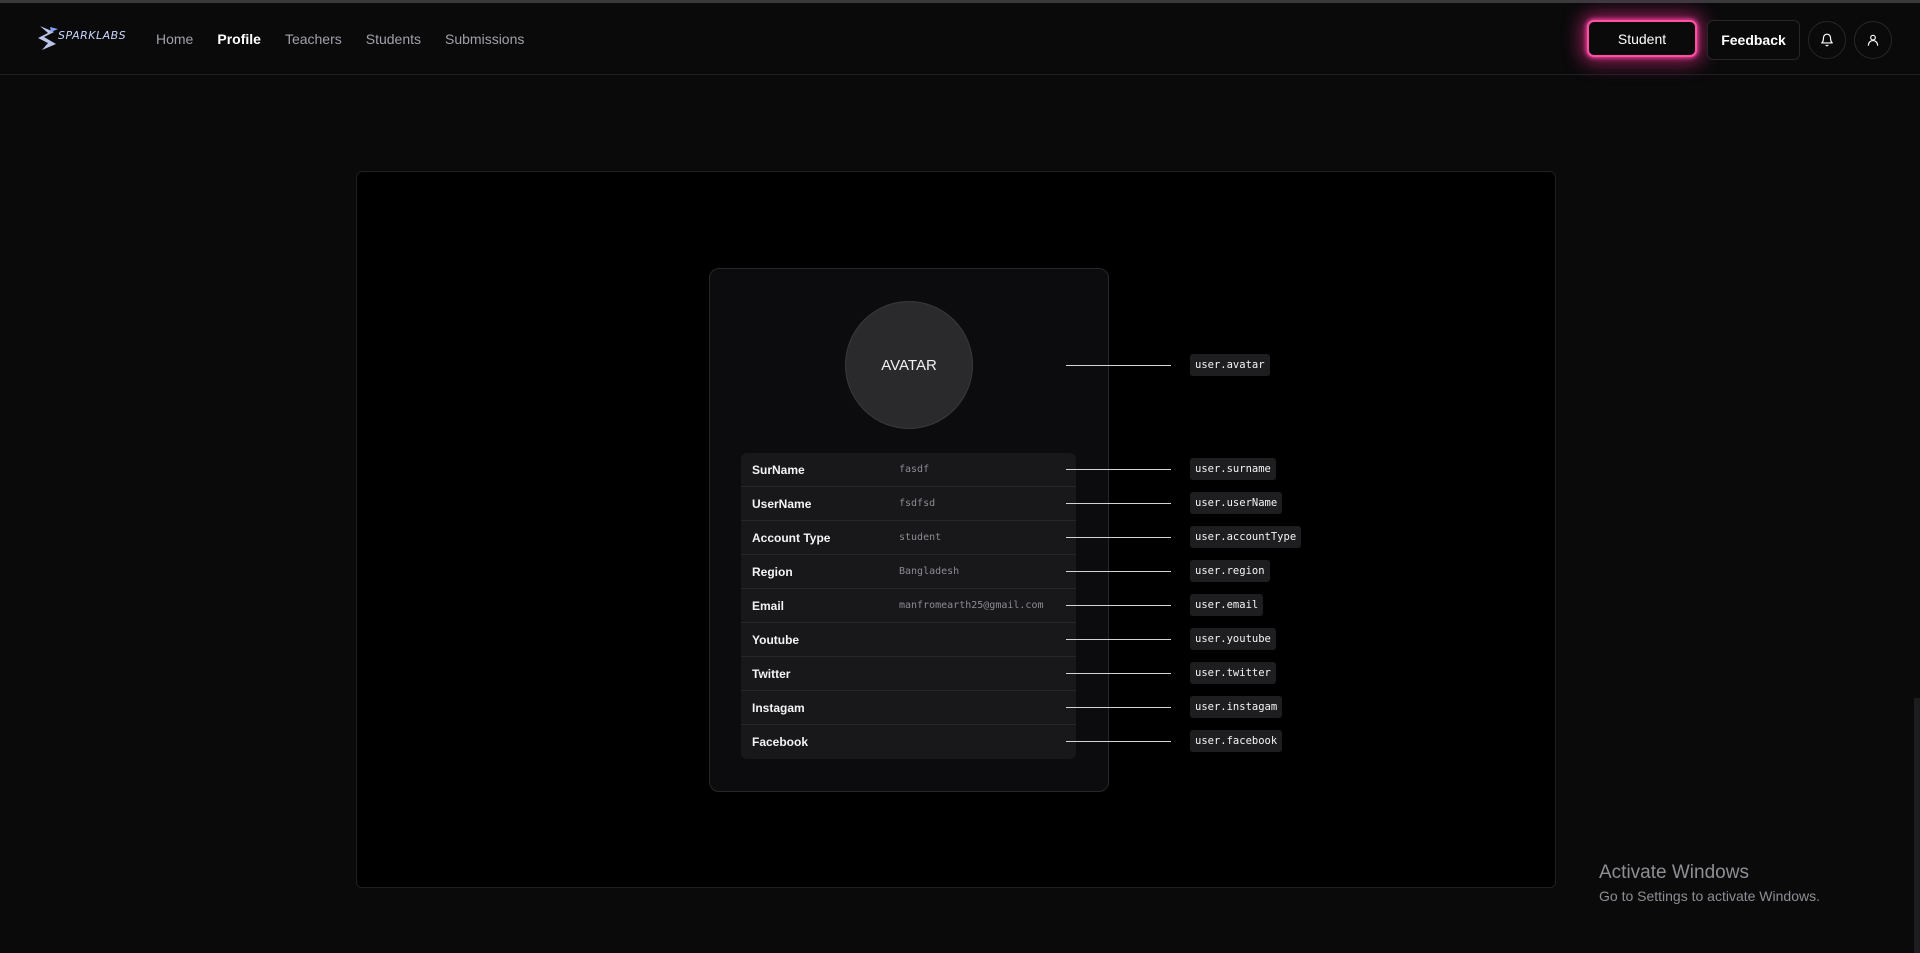 This screenshot has width=1920, height=953. I want to click on field-row-surname: SurName fasdf, so click(908, 470).